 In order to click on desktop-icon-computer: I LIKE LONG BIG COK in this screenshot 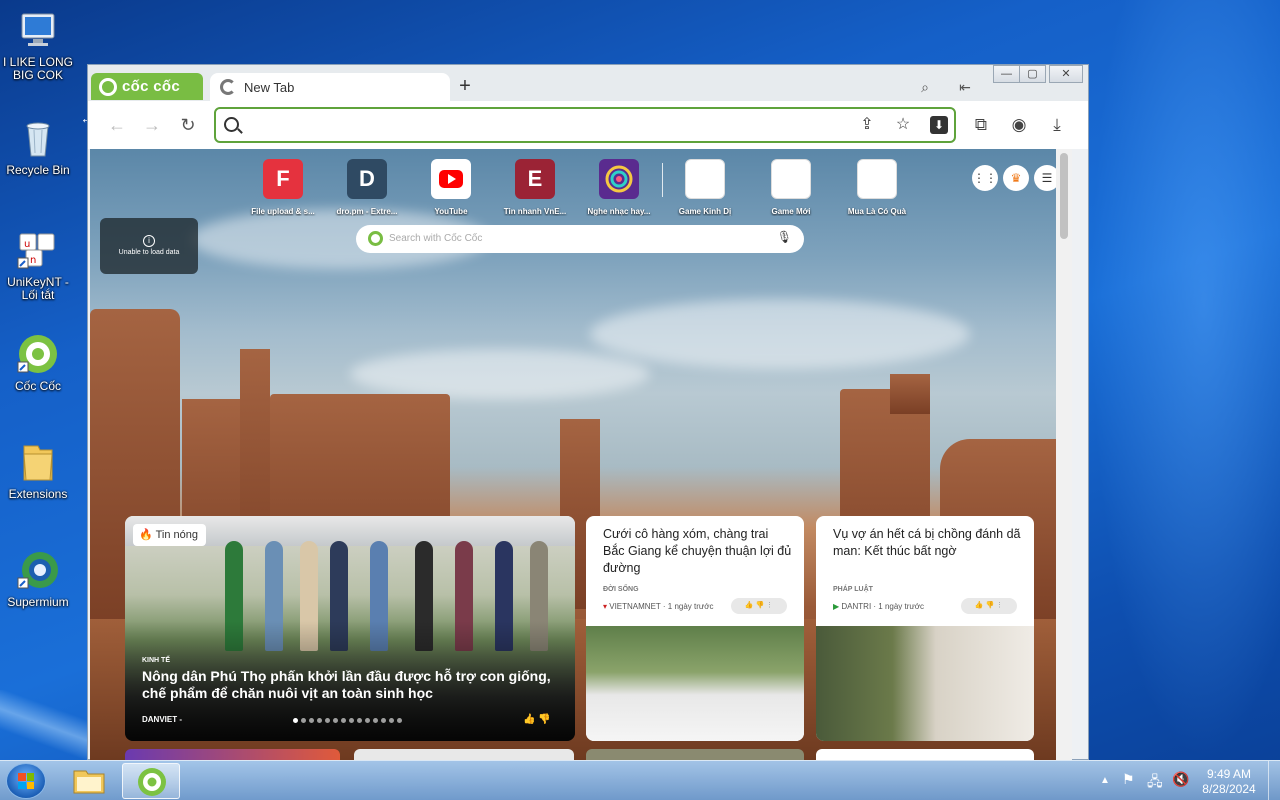, I will do `click(38, 45)`.